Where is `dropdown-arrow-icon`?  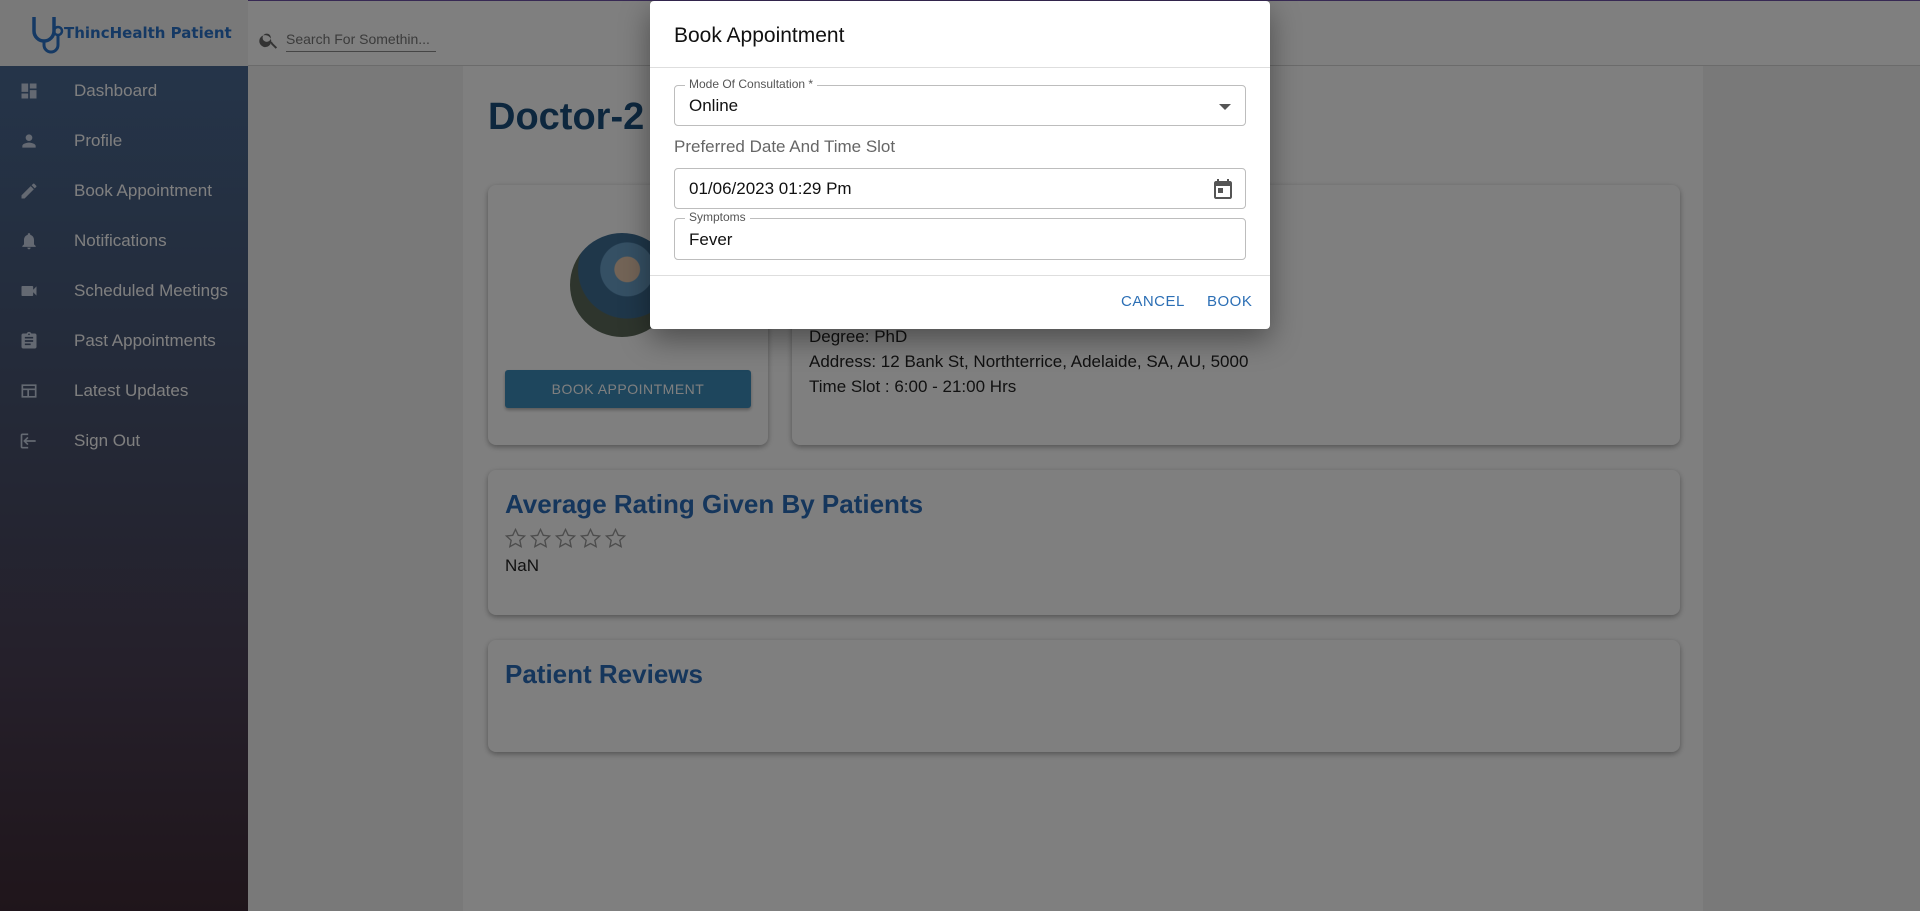
dropdown-arrow-icon is located at coordinates (1225, 107).